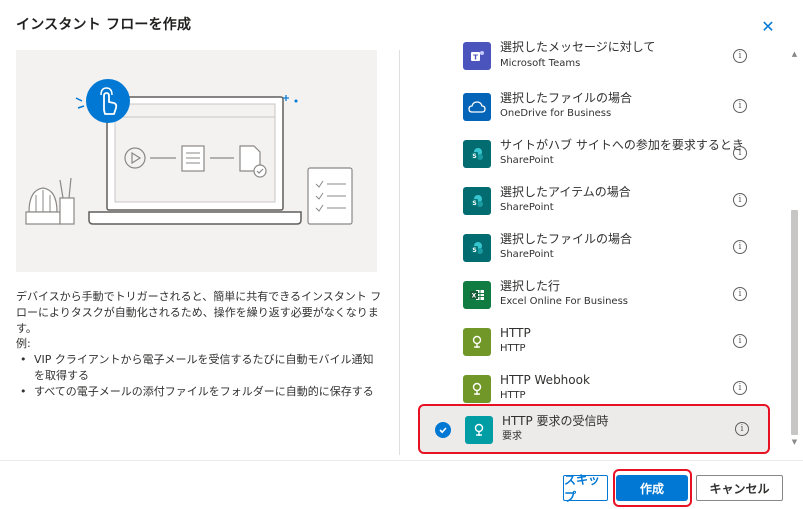 Image resolution: width=803 pixels, height=509 pixels. I want to click on checkmark-icon, so click(443, 430).